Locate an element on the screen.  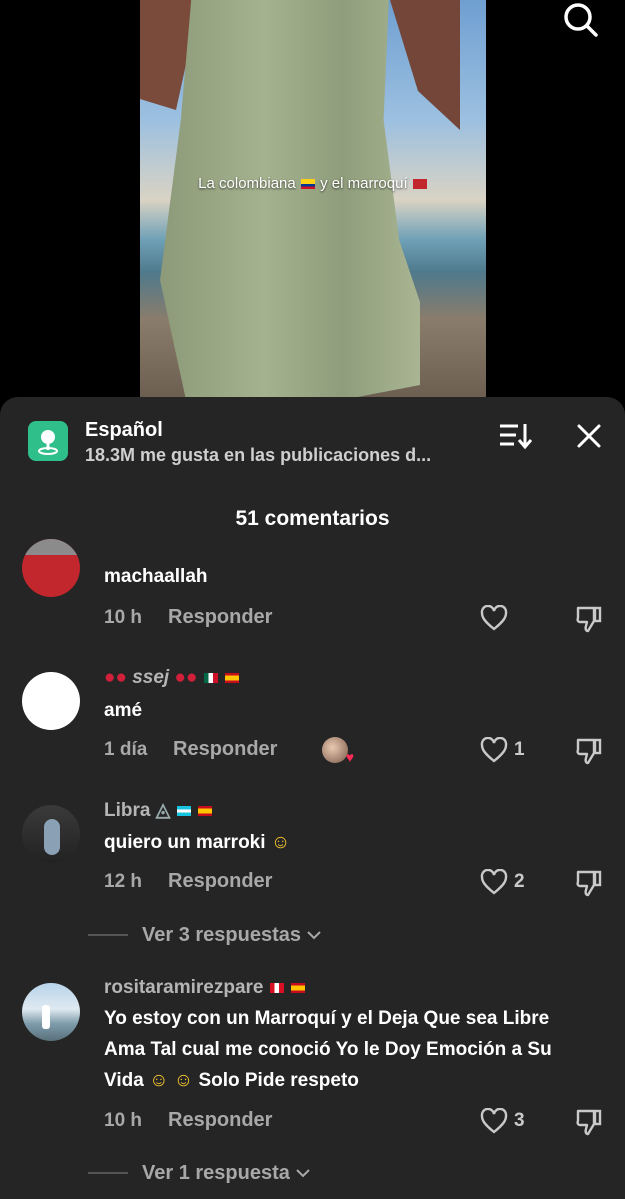
comment-text: machaallah is located at coordinates (156, 576).